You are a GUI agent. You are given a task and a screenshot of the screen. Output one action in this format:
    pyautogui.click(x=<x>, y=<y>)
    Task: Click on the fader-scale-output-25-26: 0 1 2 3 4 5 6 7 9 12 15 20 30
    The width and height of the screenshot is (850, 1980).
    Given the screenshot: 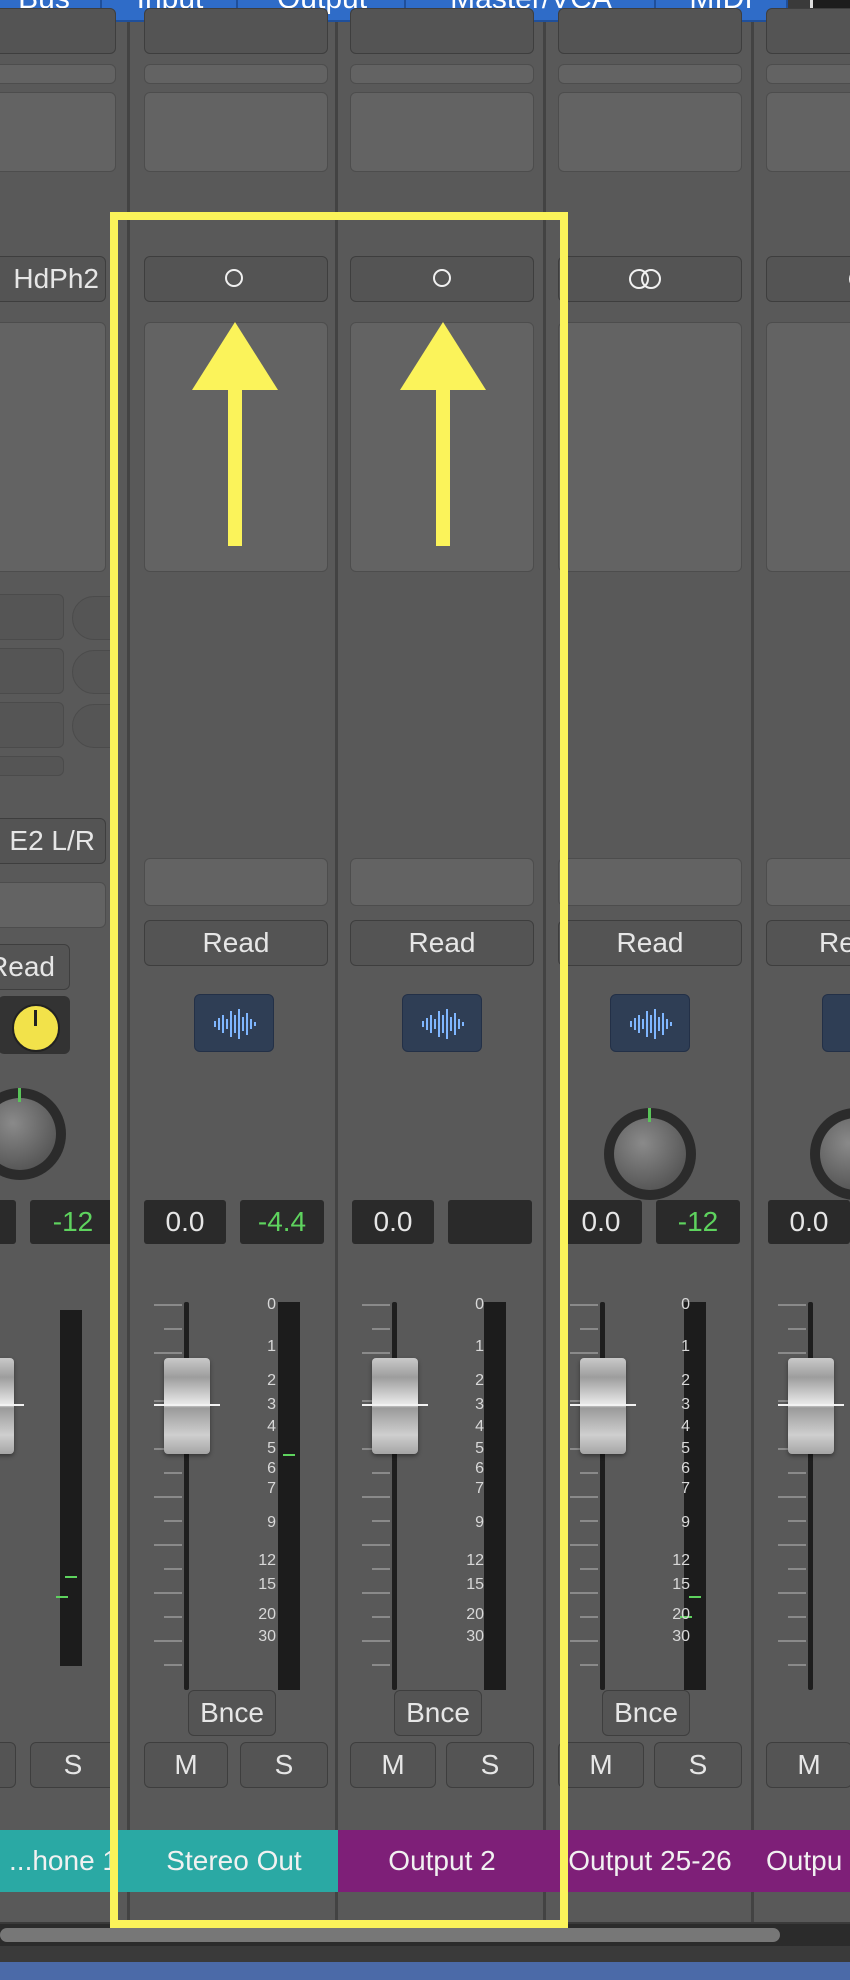 What is the action you would take?
    pyautogui.click(x=681, y=1470)
    